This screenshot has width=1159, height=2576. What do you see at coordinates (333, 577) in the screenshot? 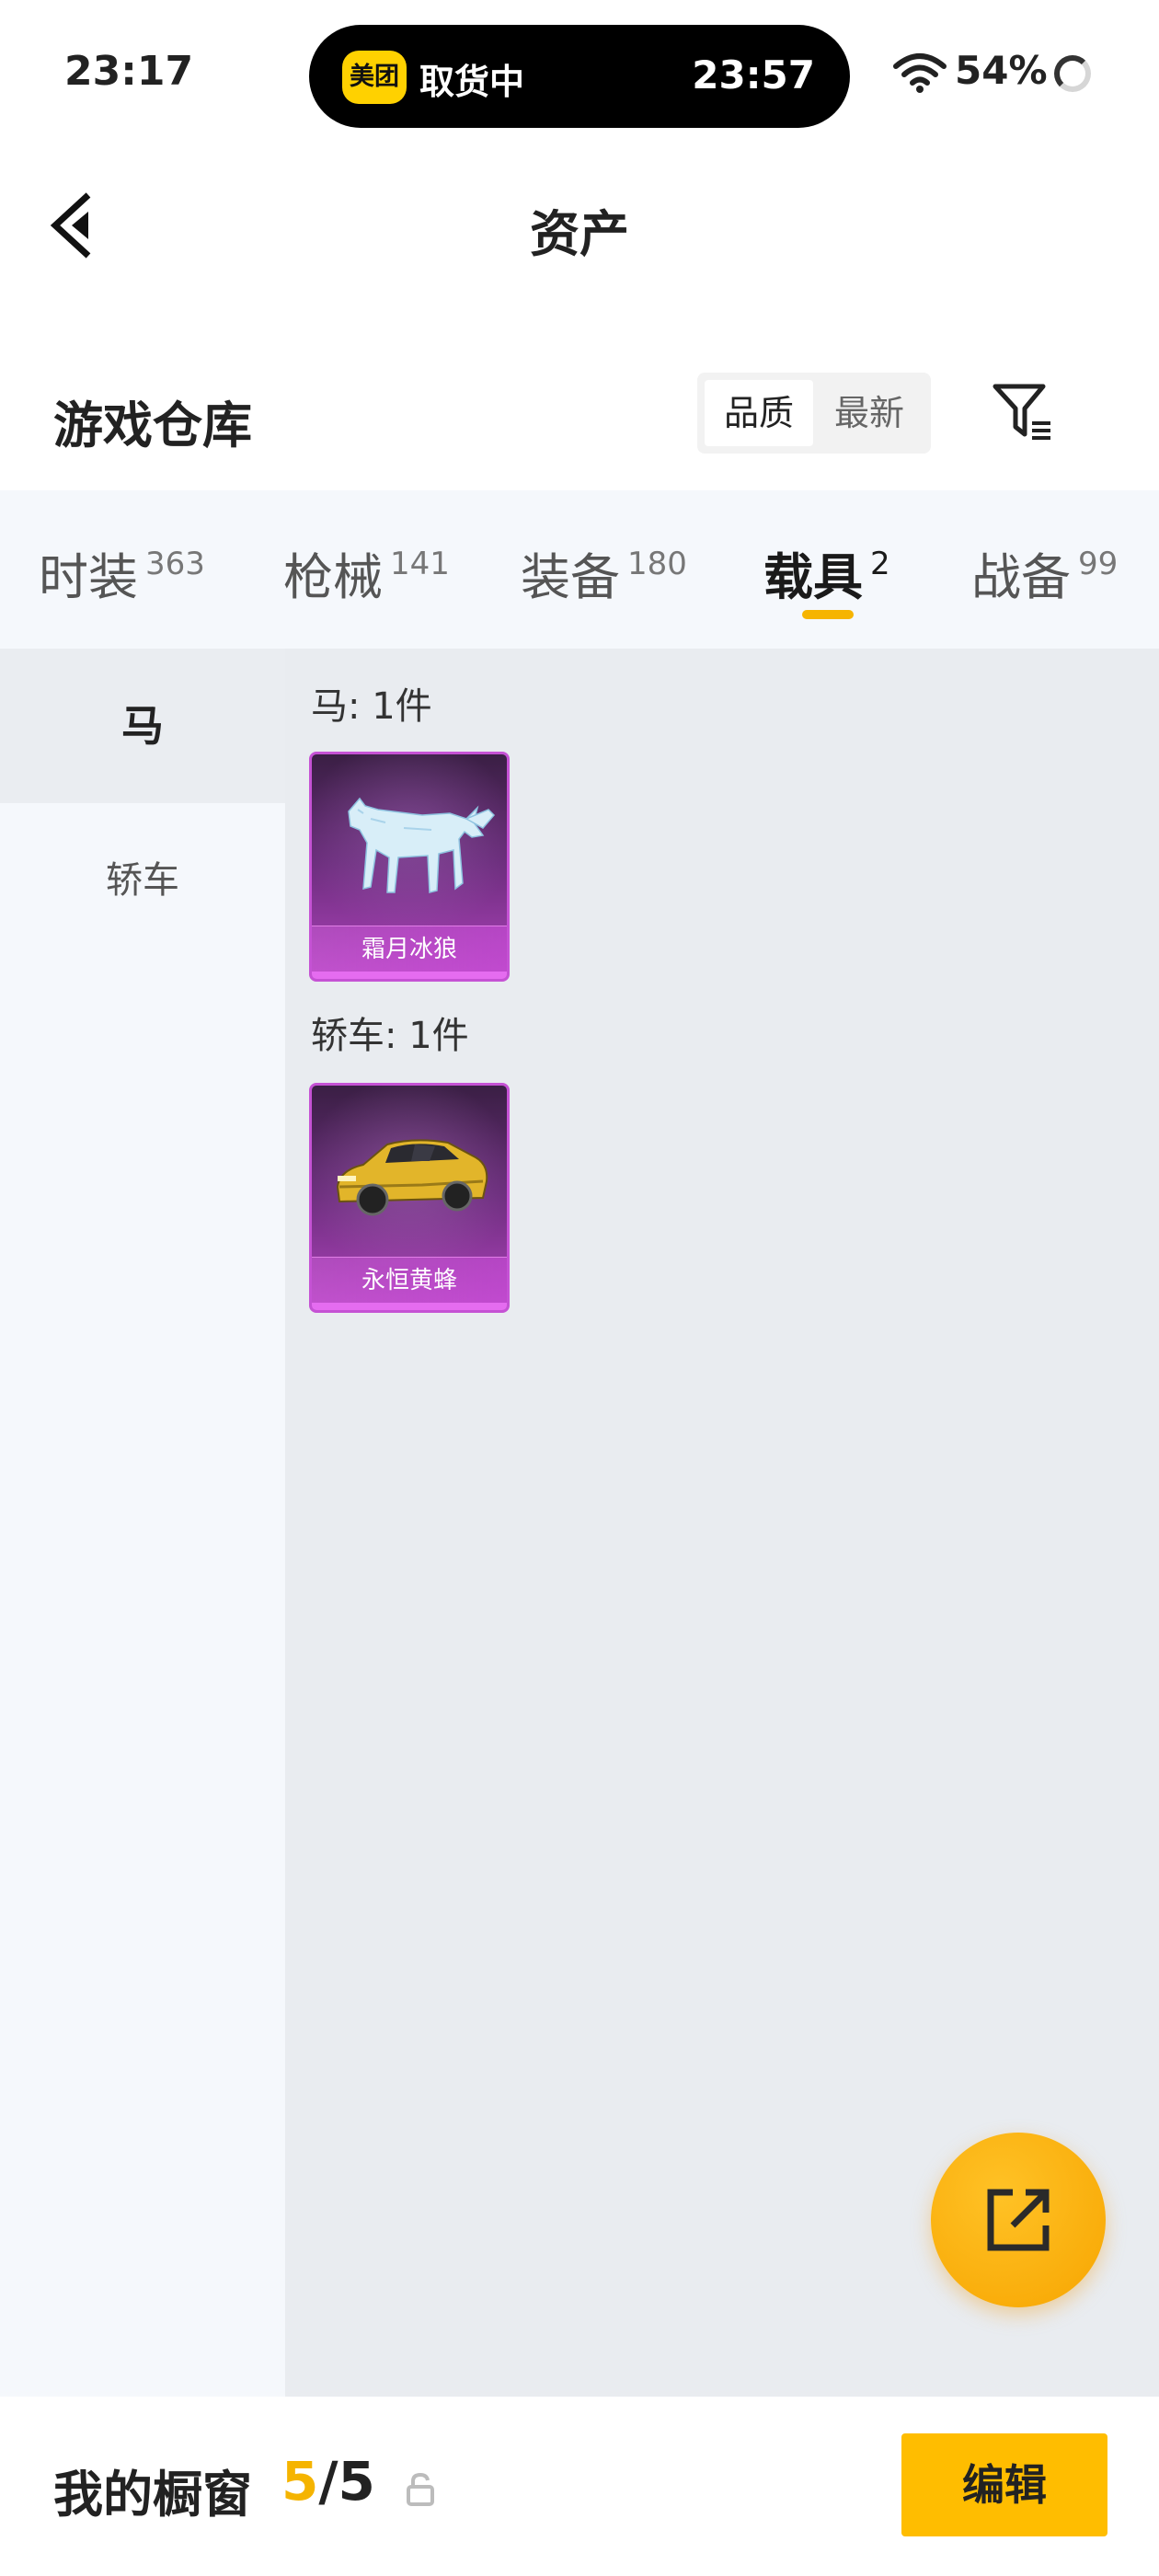
I see `tab-label: 枪械` at bounding box center [333, 577].